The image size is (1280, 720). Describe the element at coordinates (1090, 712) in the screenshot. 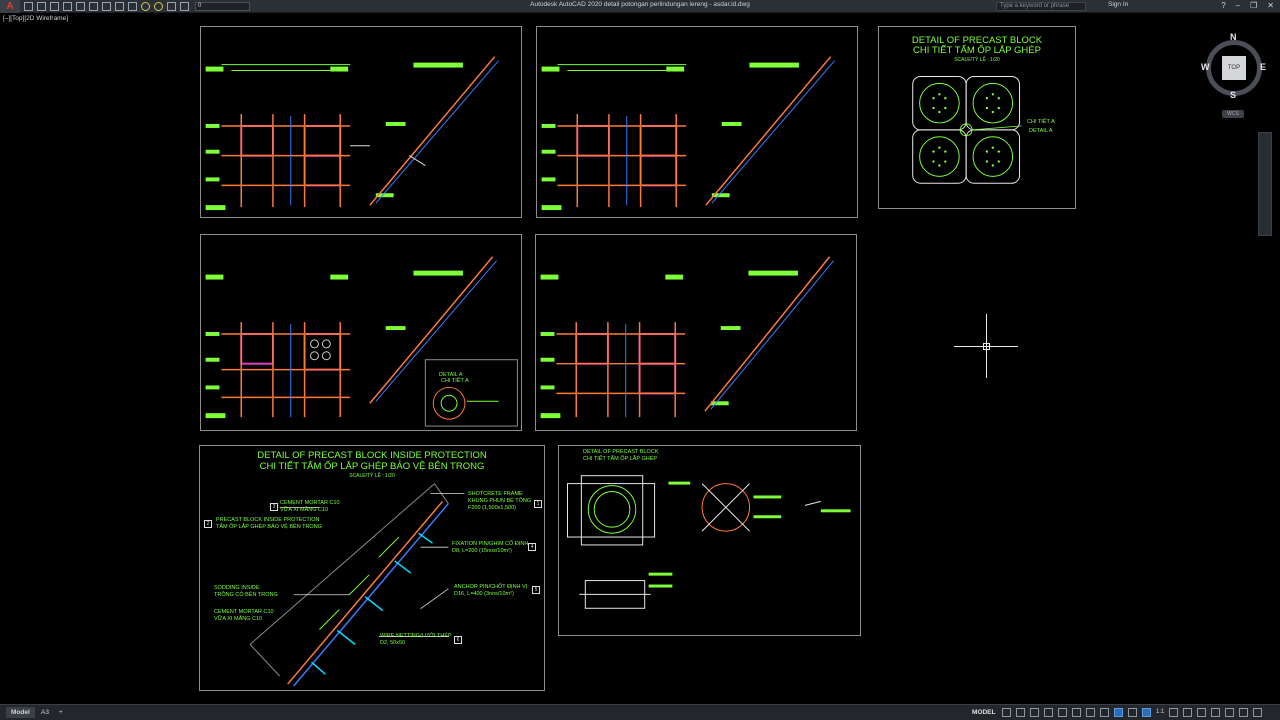

I see `lineweight-icon` at that location.